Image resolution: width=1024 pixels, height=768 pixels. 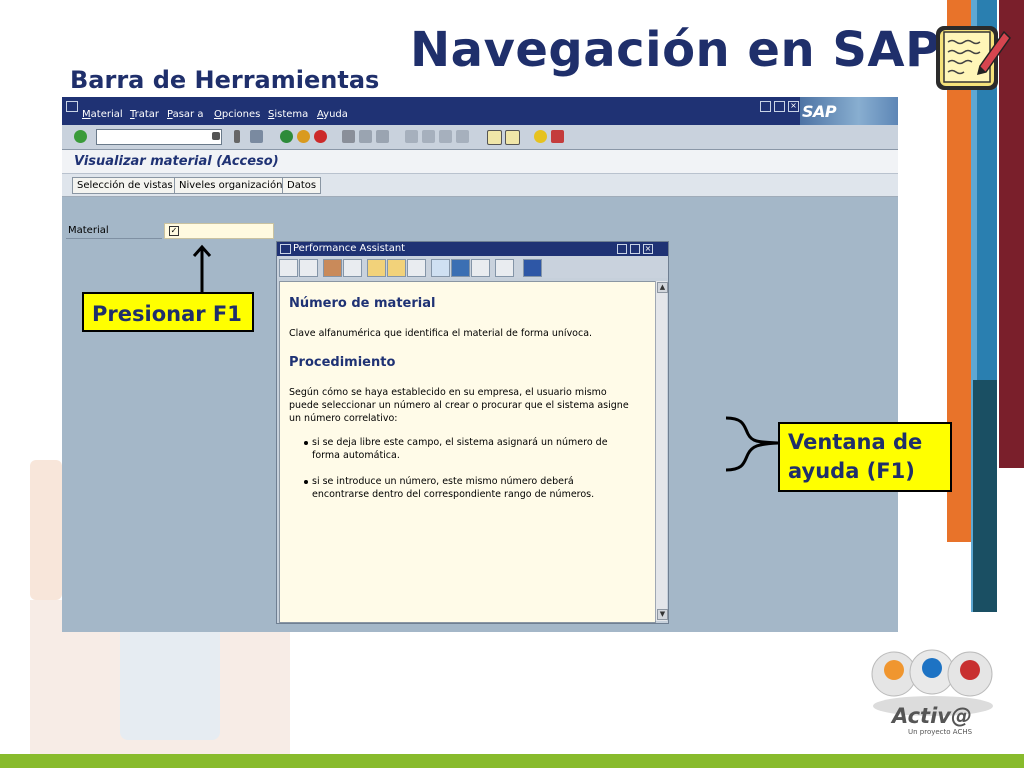 I want to click on pa-close-icon: ×, so click(x=648, y=249).